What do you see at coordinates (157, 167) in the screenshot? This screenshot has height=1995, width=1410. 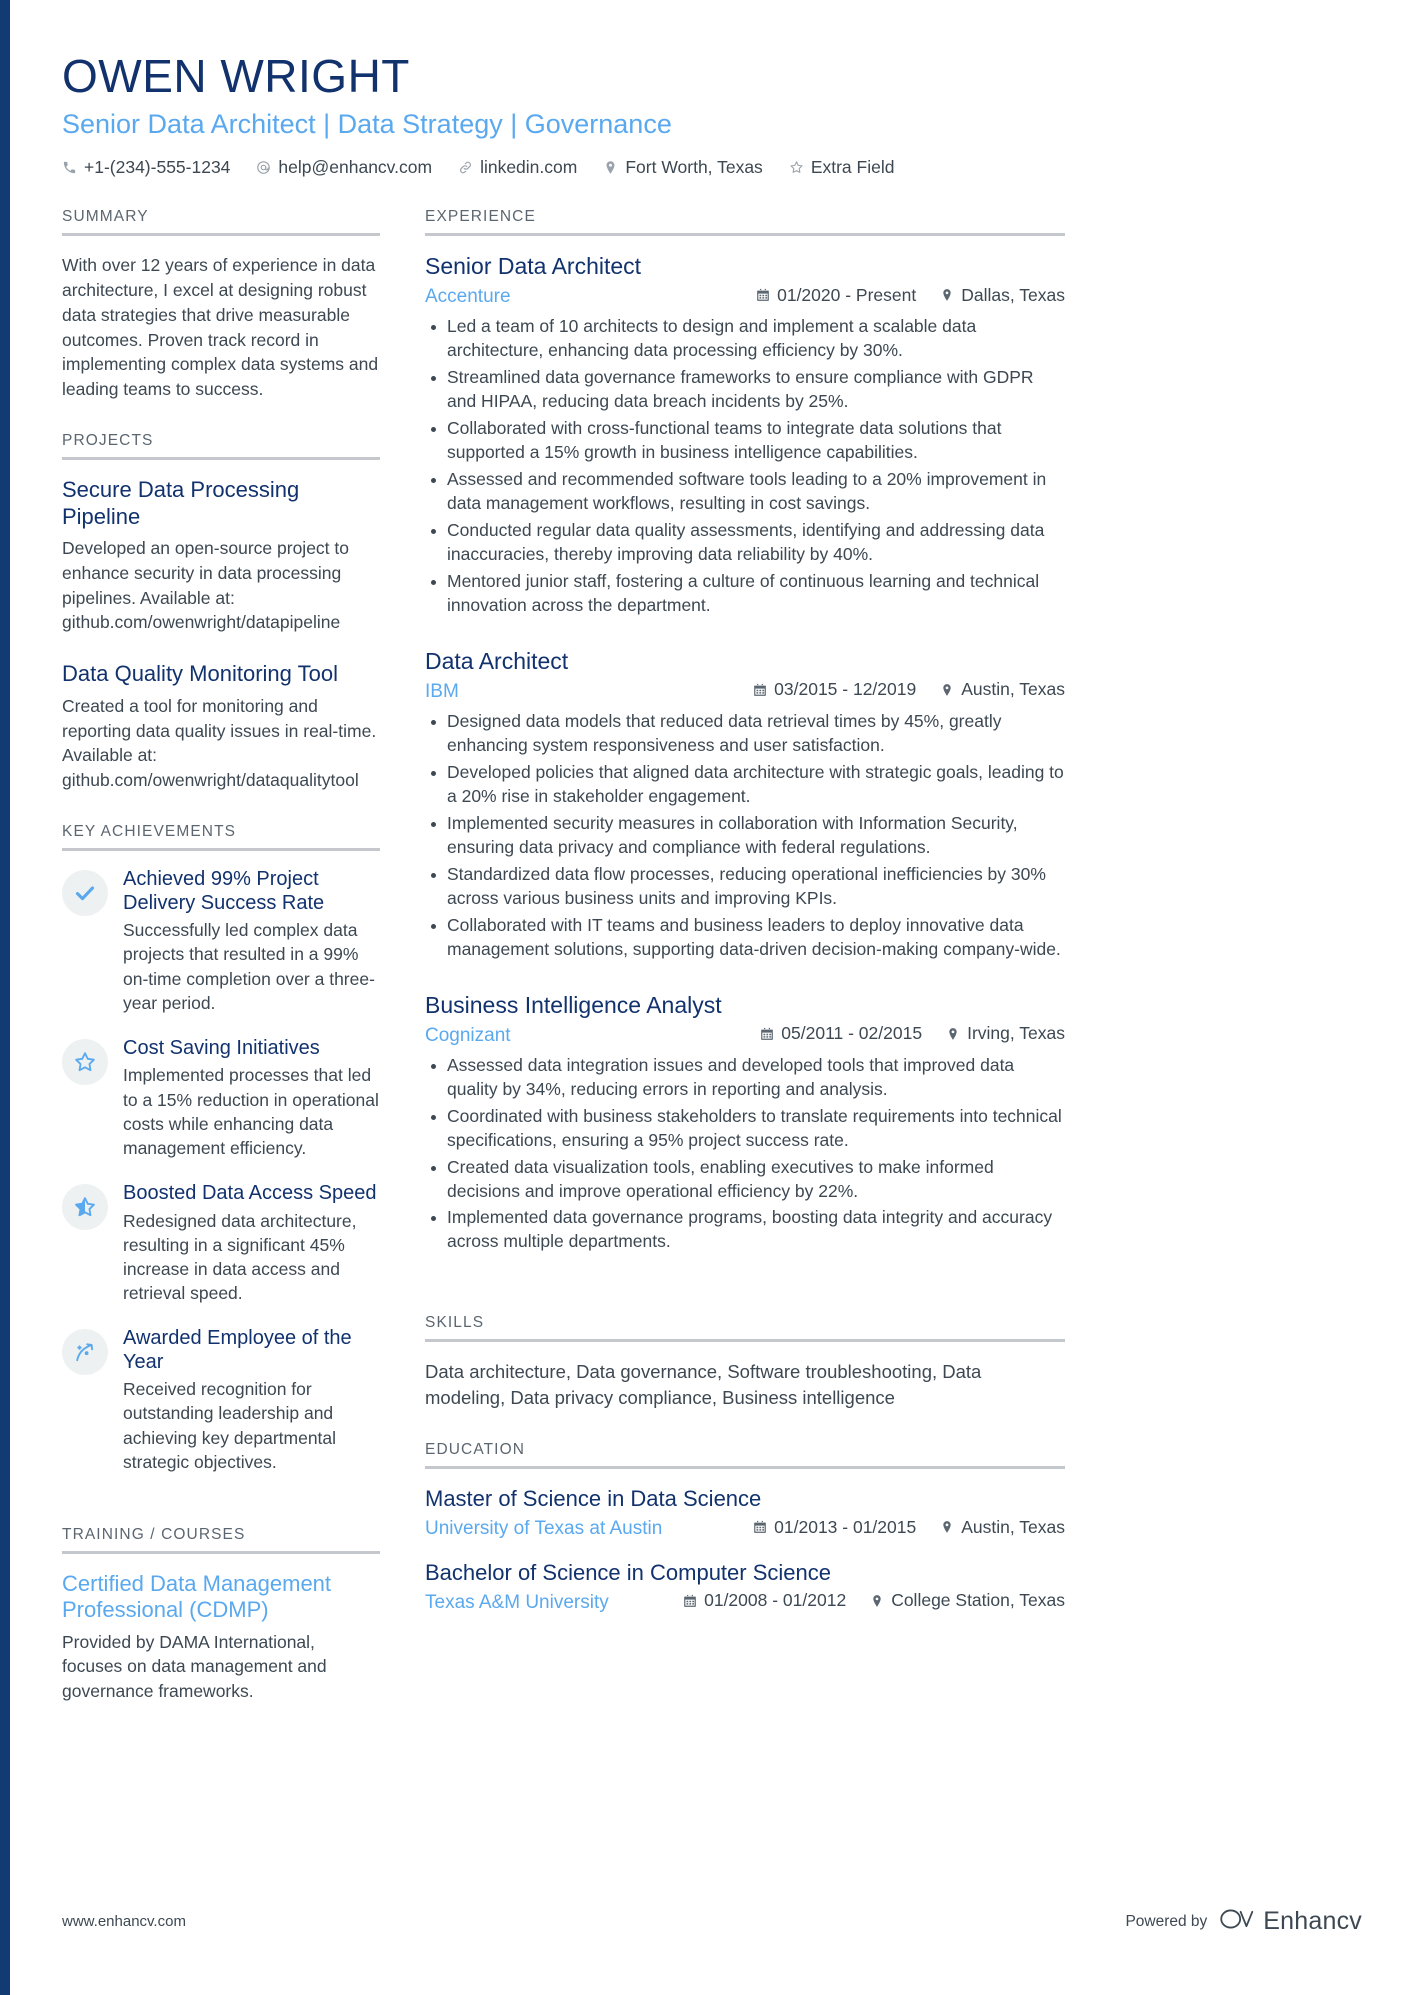 I see `contact-phone-text: +1-(234)-555-1234` at bounding box center [157, 167].